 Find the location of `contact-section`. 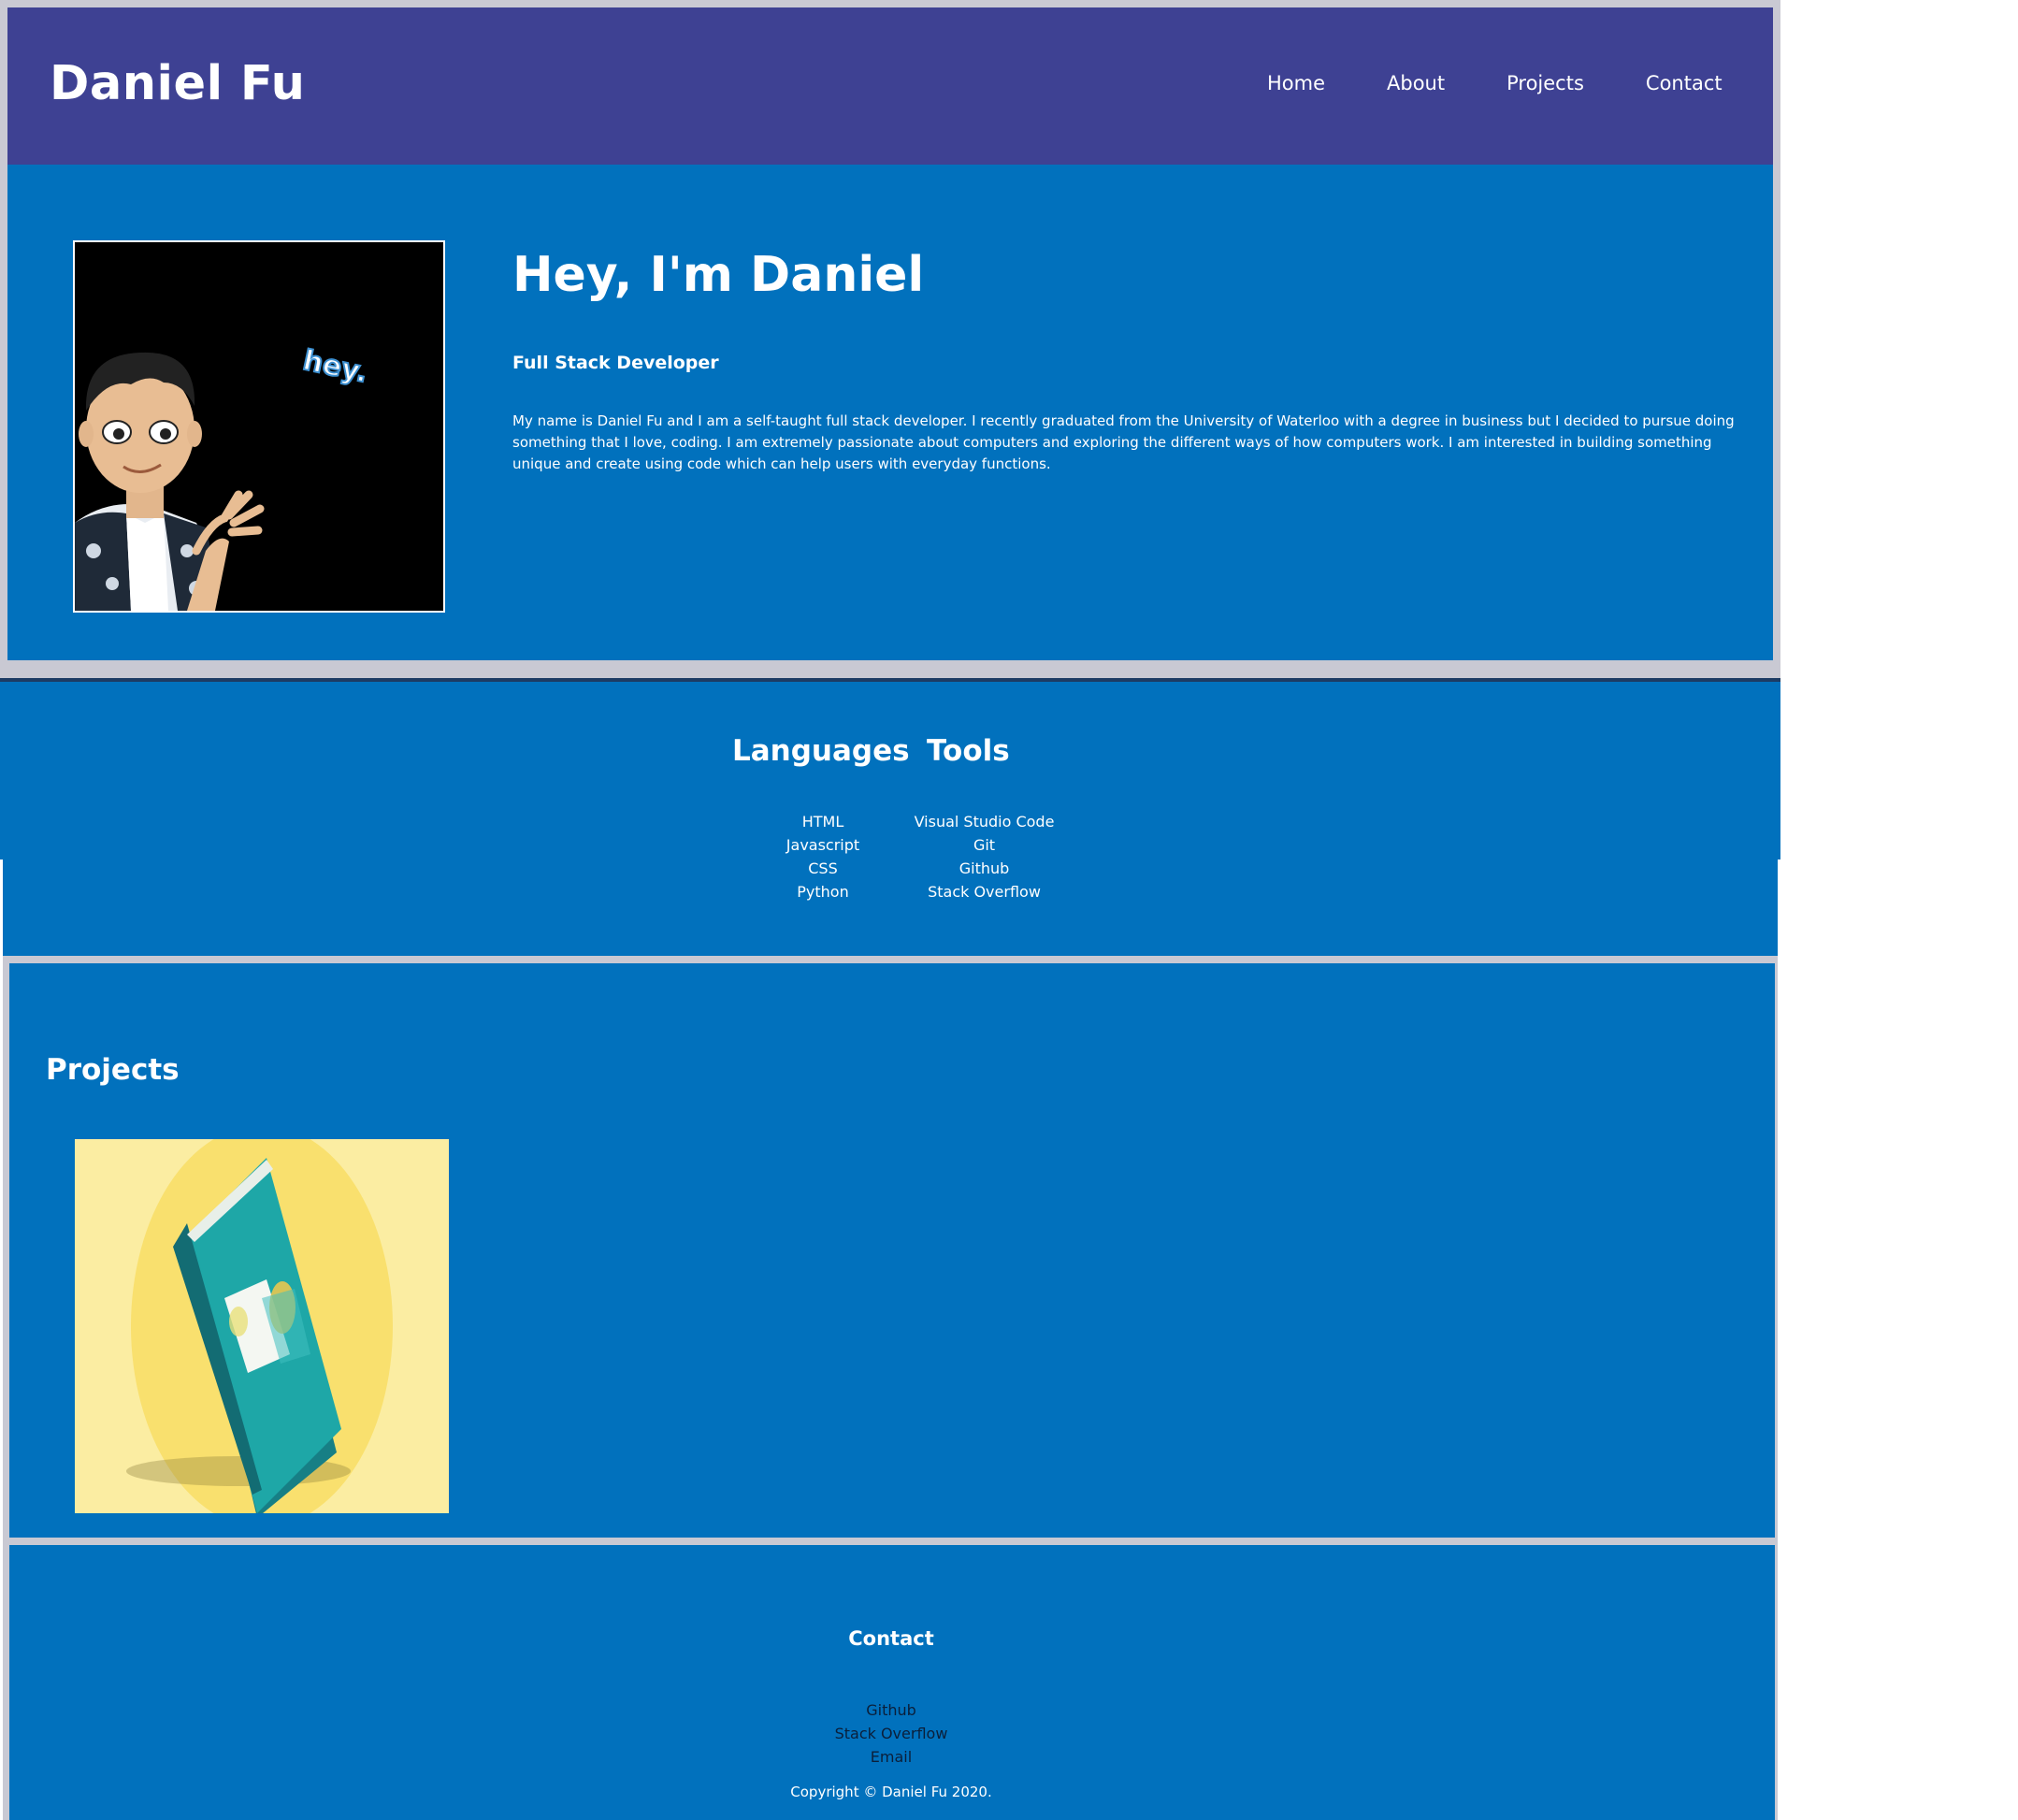

contact-section is located at coordinates (892, 1682).